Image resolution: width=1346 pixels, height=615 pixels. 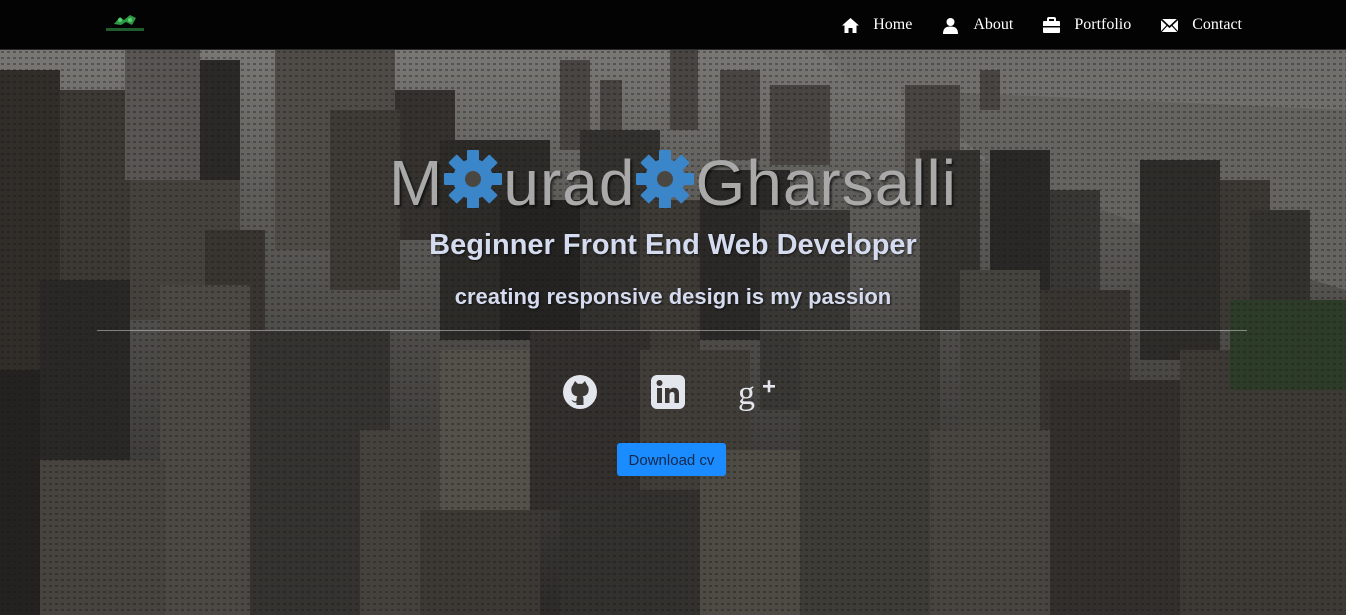 What do you see at coordinates (851, 25) in the screenshot?
I see `home-icon` at bounding box center [851, 25].